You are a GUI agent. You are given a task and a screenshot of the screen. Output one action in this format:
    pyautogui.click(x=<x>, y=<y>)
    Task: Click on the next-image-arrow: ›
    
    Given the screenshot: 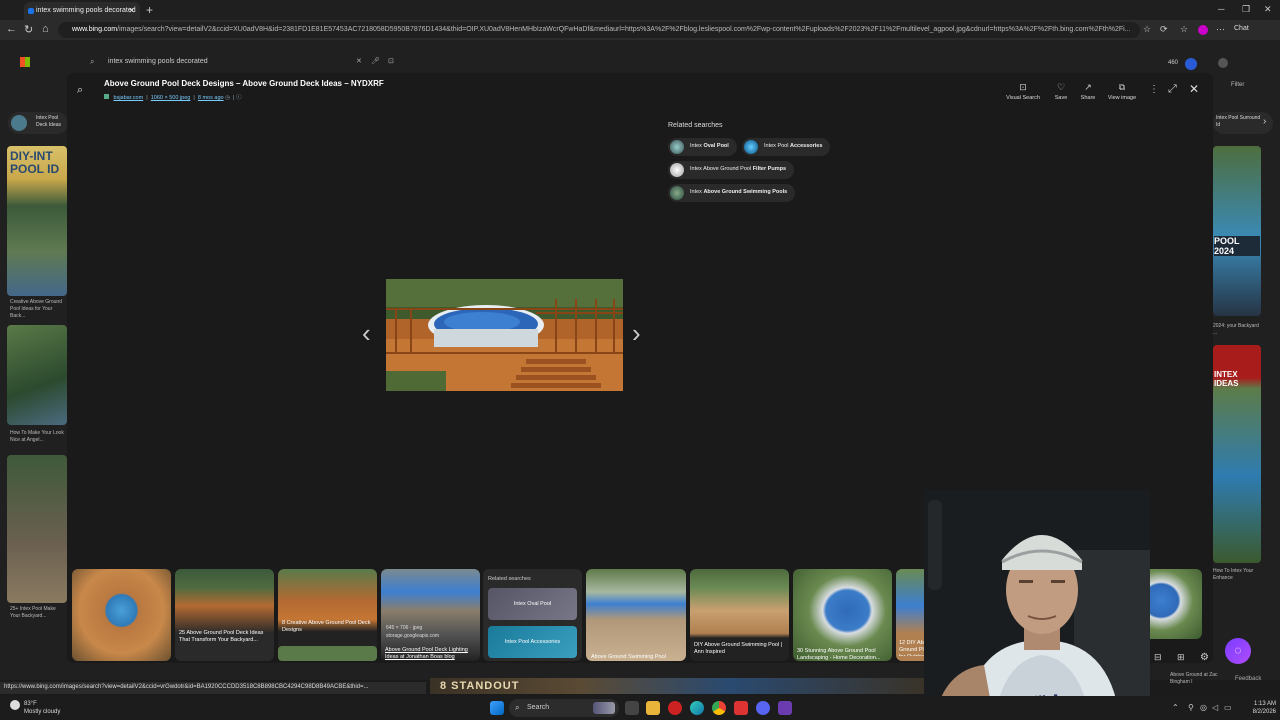 What is the action you would take?
    pyautogui.click(x=636, y=333)
    